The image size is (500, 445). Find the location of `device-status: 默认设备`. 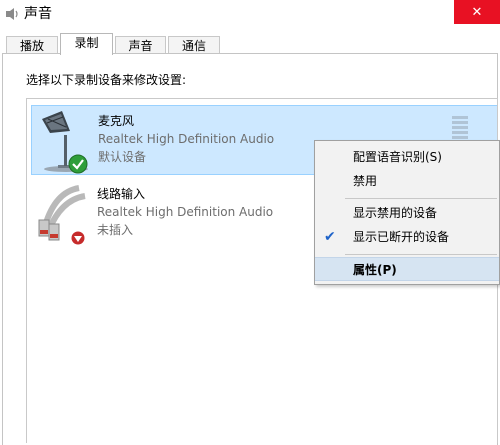

device-status: 默认设备 is located at coordinates (122, 157).